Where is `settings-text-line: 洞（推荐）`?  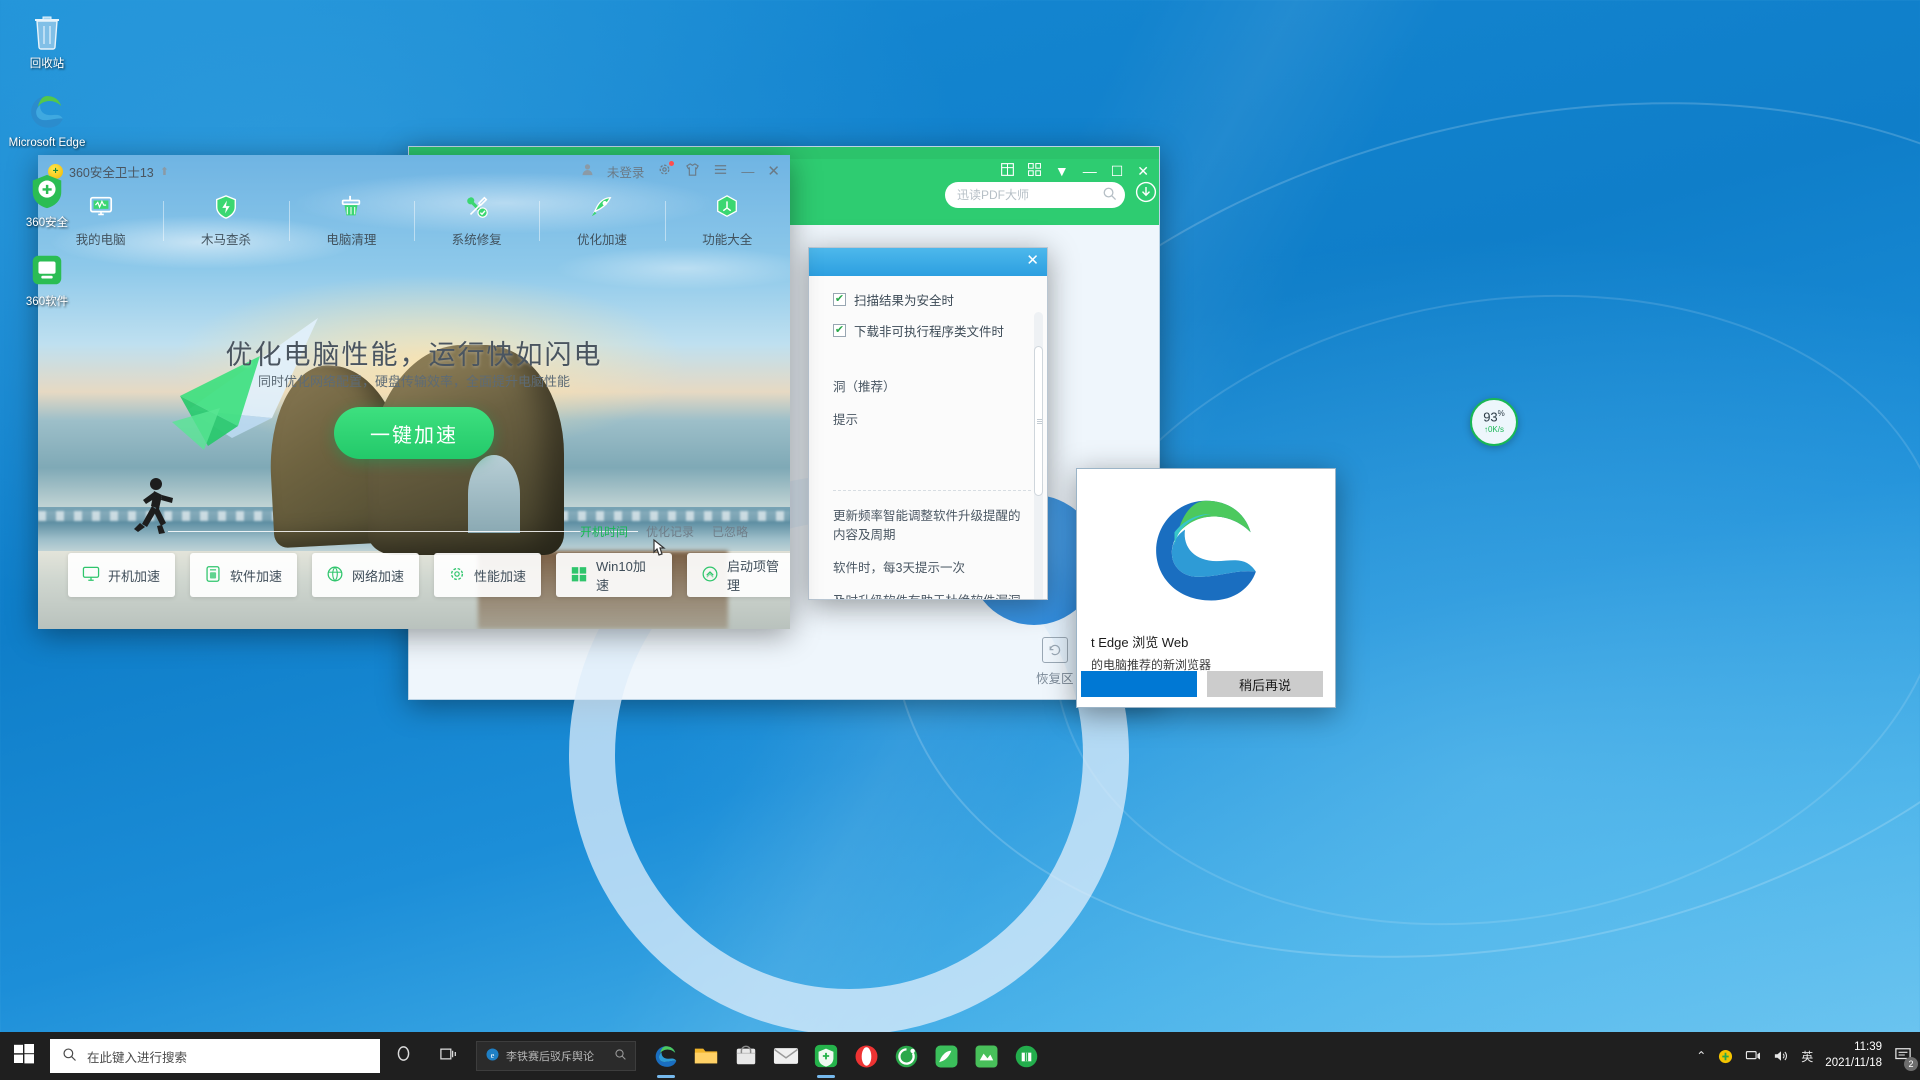
settings-text-line: 洞（推荐） is located at coordinates (864, 387).